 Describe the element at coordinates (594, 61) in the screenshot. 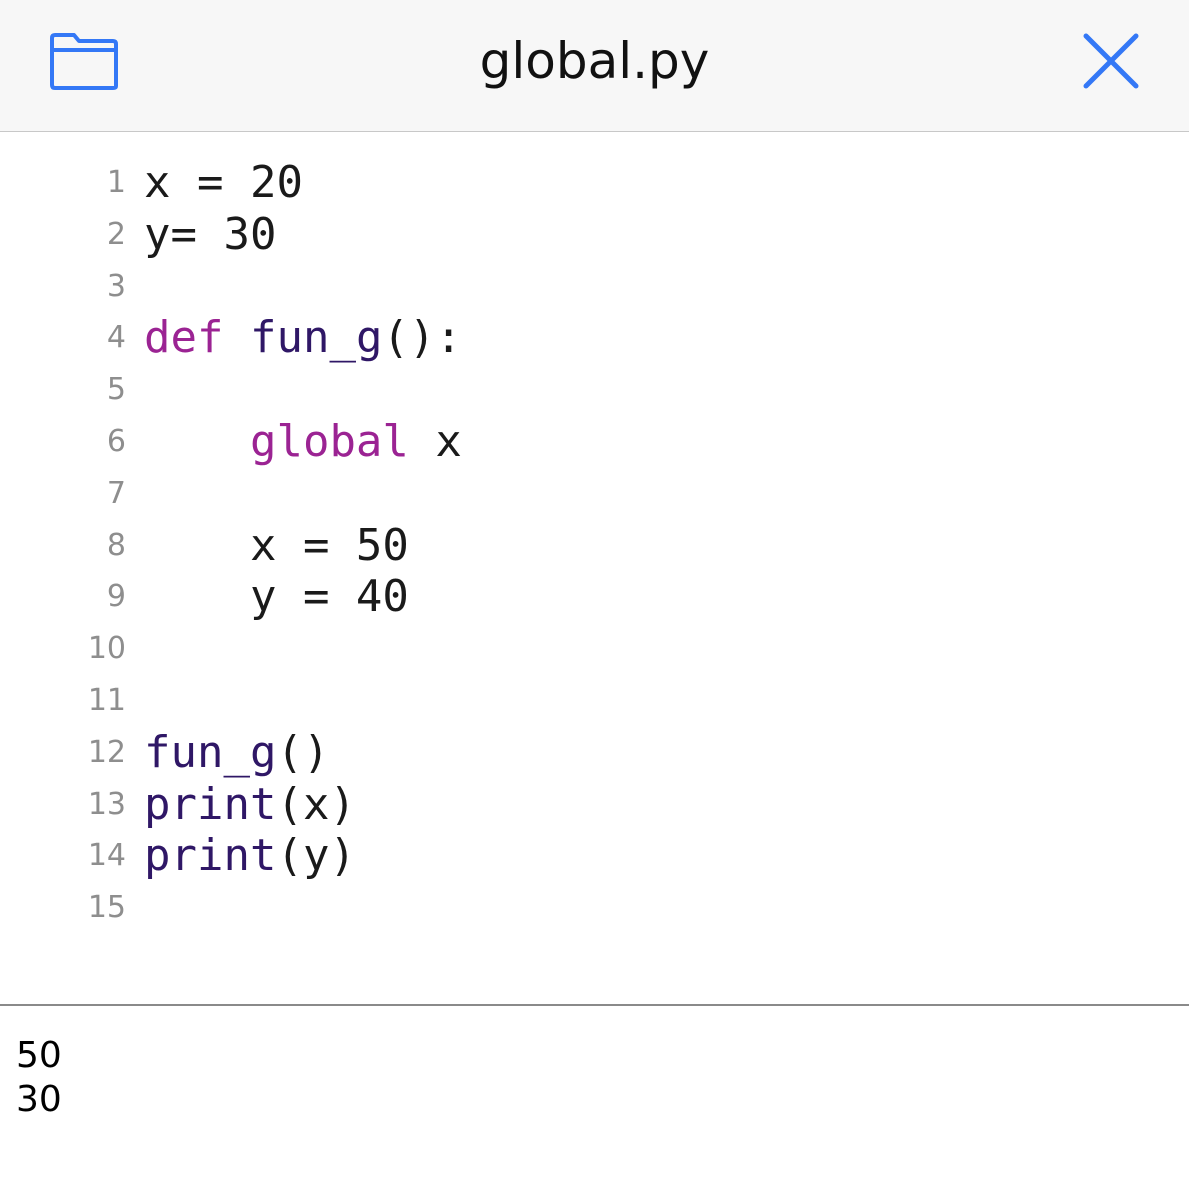

I see `file-title: global.py` at that location.